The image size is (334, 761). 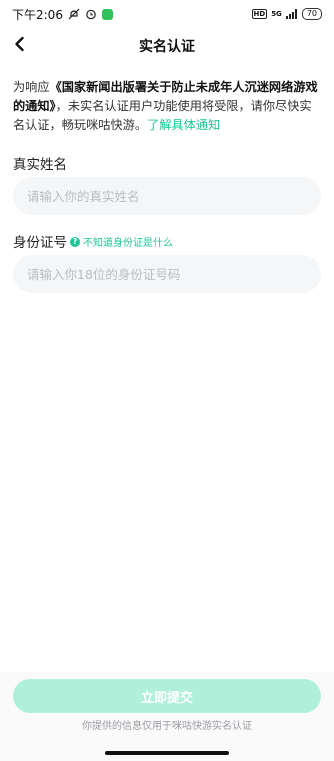 I want to click on battery-indicator: 70, so click(x=311, y=14).